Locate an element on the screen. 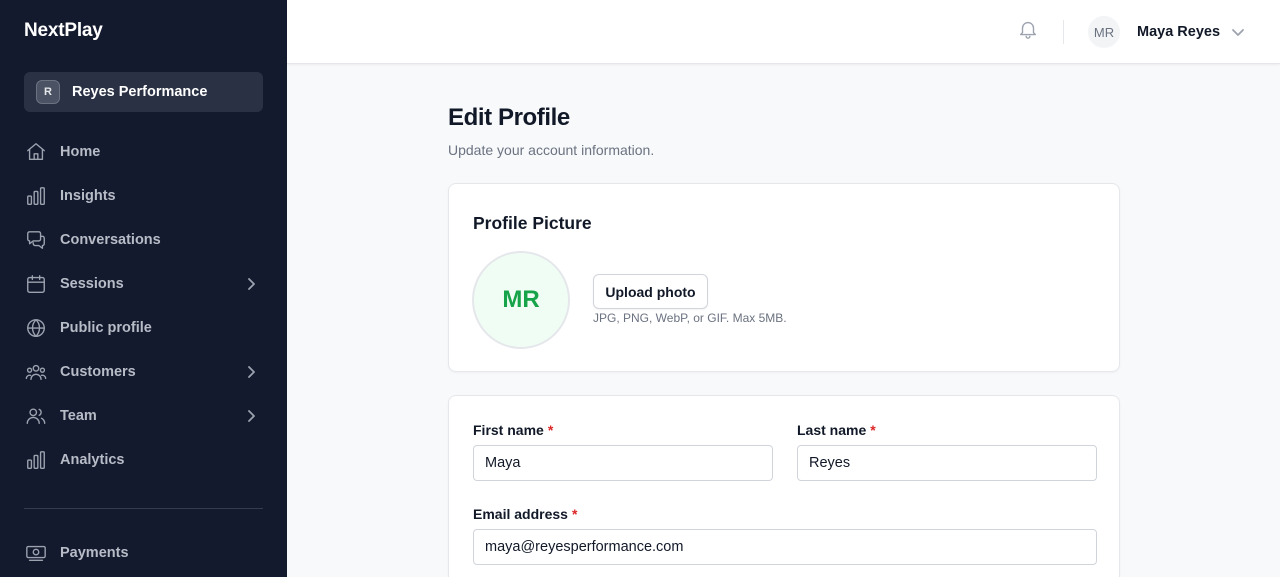  bell-icon is located at coordinates (1028, 29).